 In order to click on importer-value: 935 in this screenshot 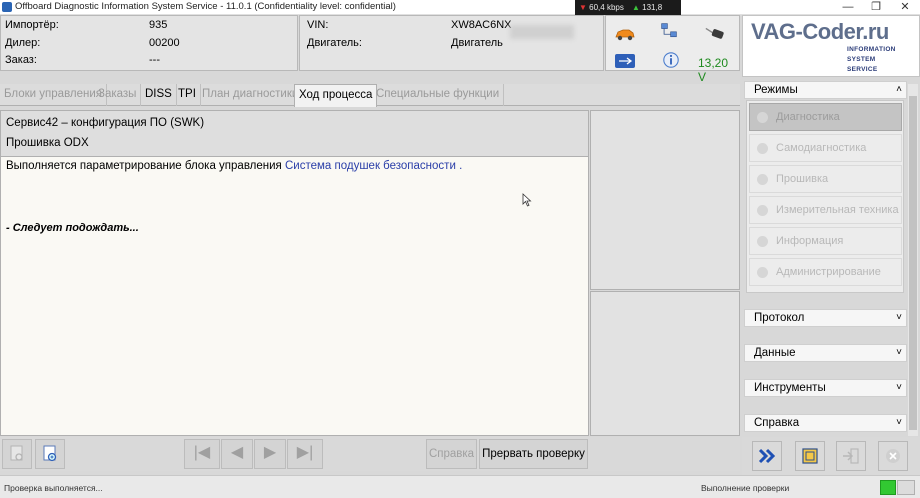, I will do `click(158, 25)`.